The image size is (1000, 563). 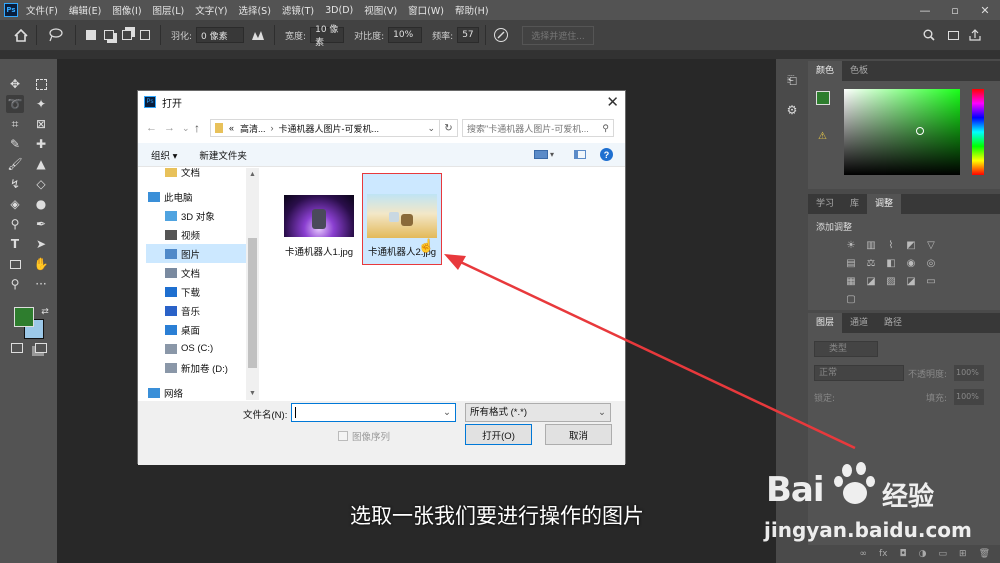 What do you see at coordinates (15, 284) in the screenshot?
I see `zoom-tool-icon: ⚲` at bounding box center [15, 284].